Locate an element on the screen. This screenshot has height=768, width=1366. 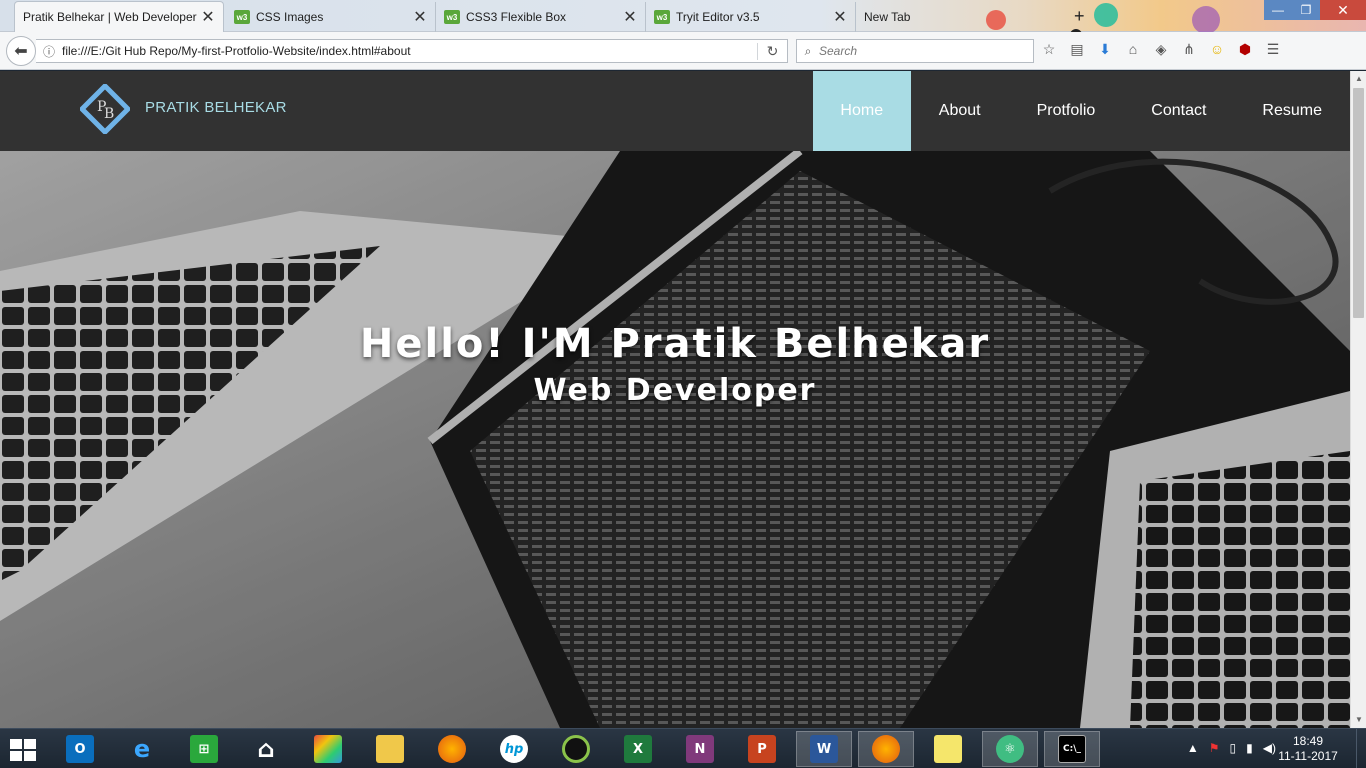
taskbar-powerpoint: P is located at coordinates (762, 749).